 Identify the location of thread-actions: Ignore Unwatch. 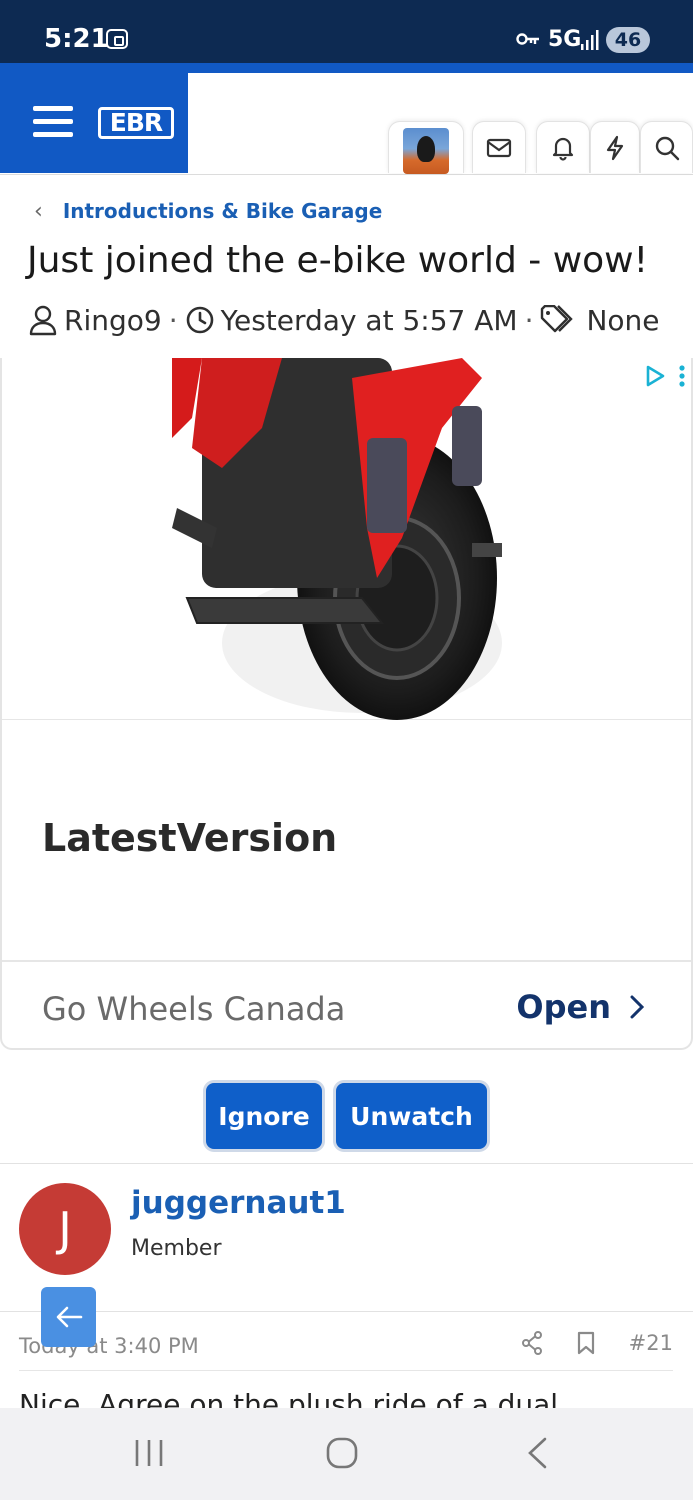
(346, 1117).